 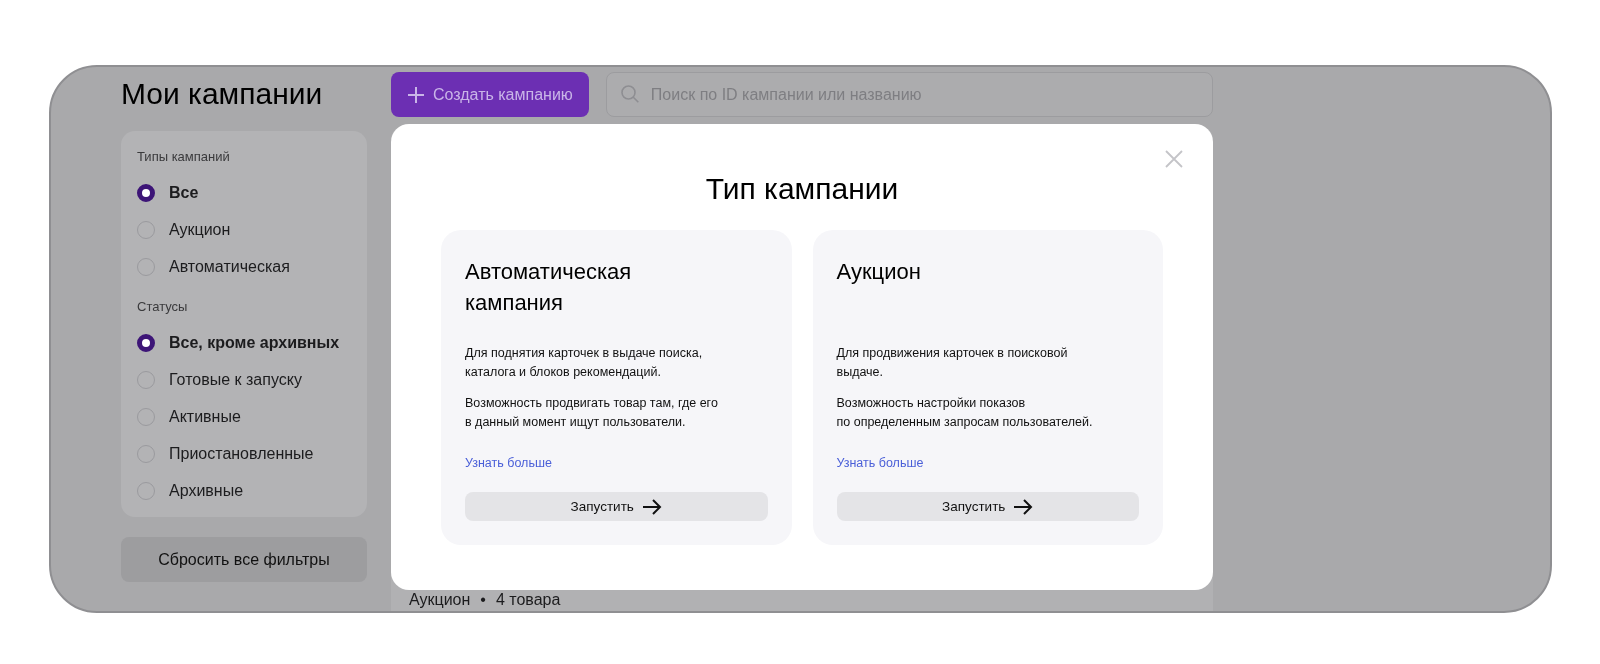 I want to click on radio-label: Приостановленные, so click(x=241, y=453).